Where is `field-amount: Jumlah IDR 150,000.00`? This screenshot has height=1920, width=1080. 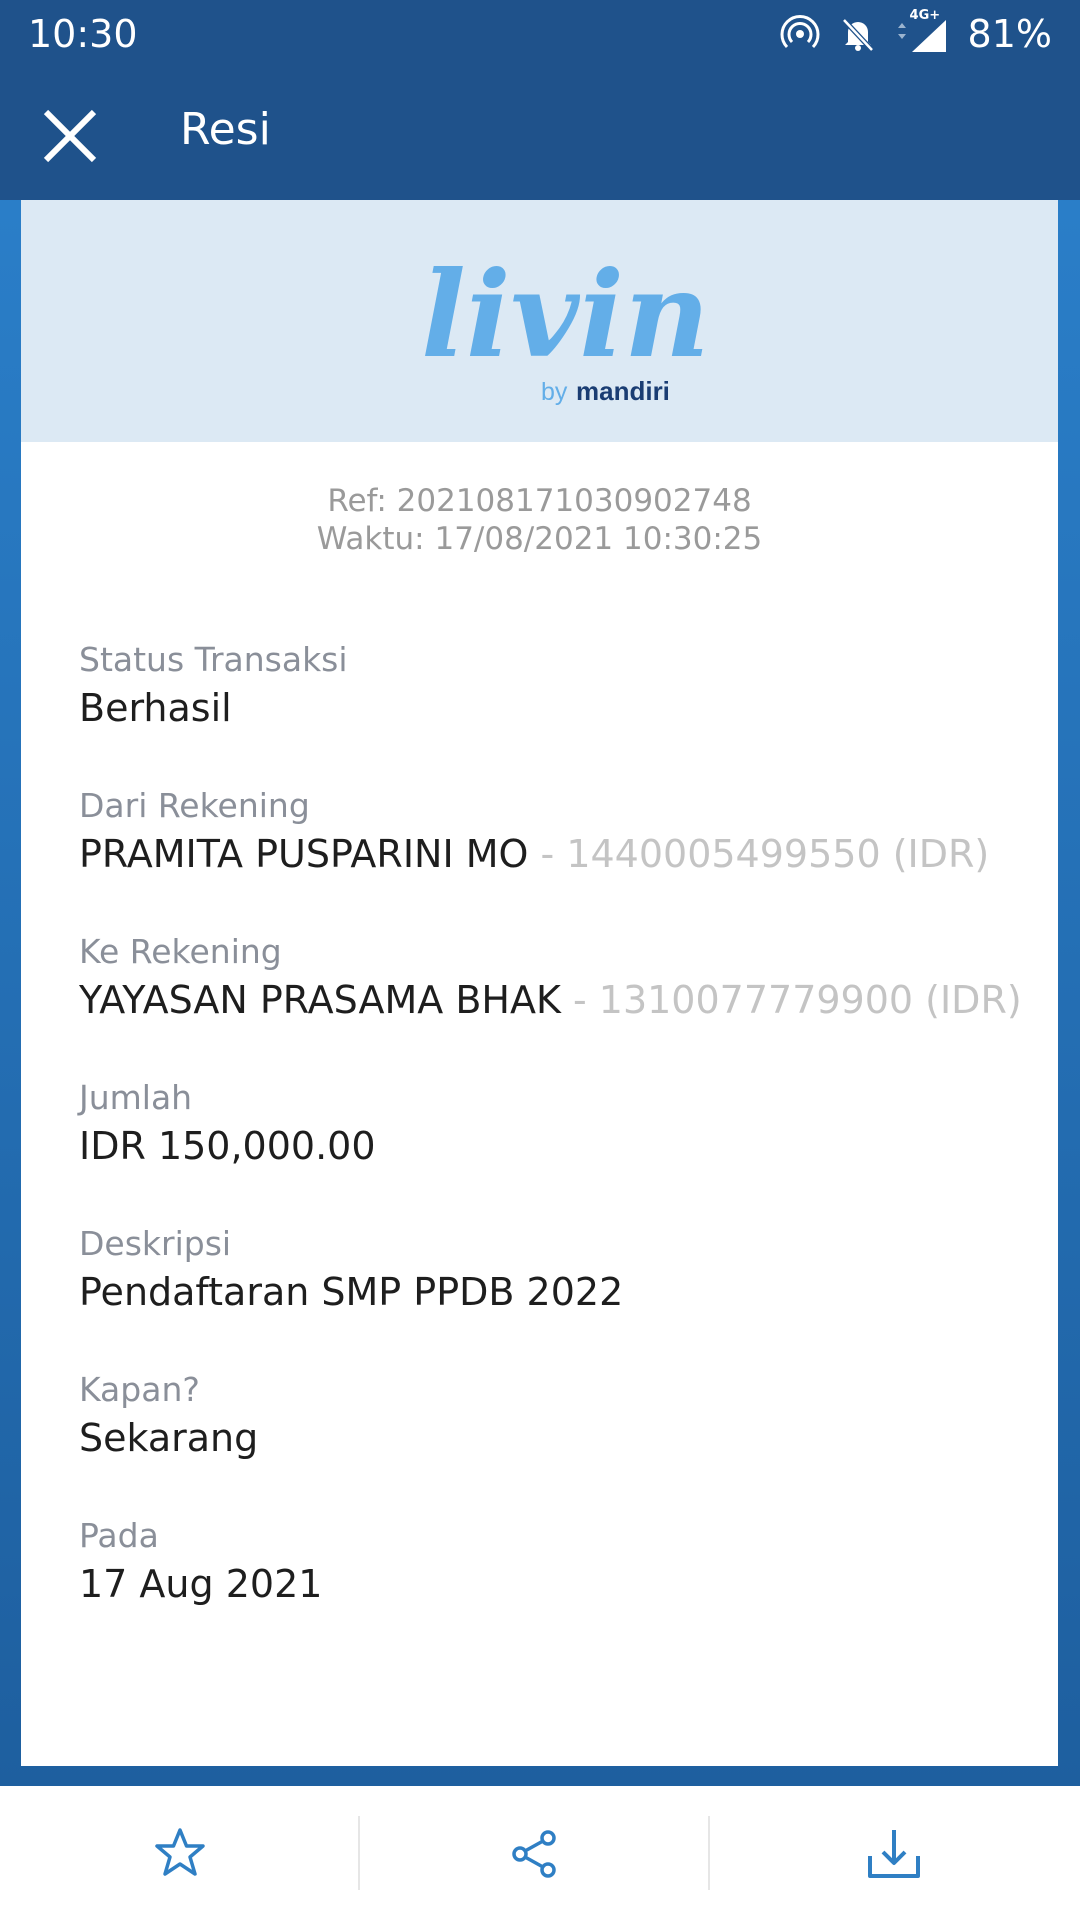
field-amount: Jumlah IDR 150,000.00 is located at coordinates (227, 1124).